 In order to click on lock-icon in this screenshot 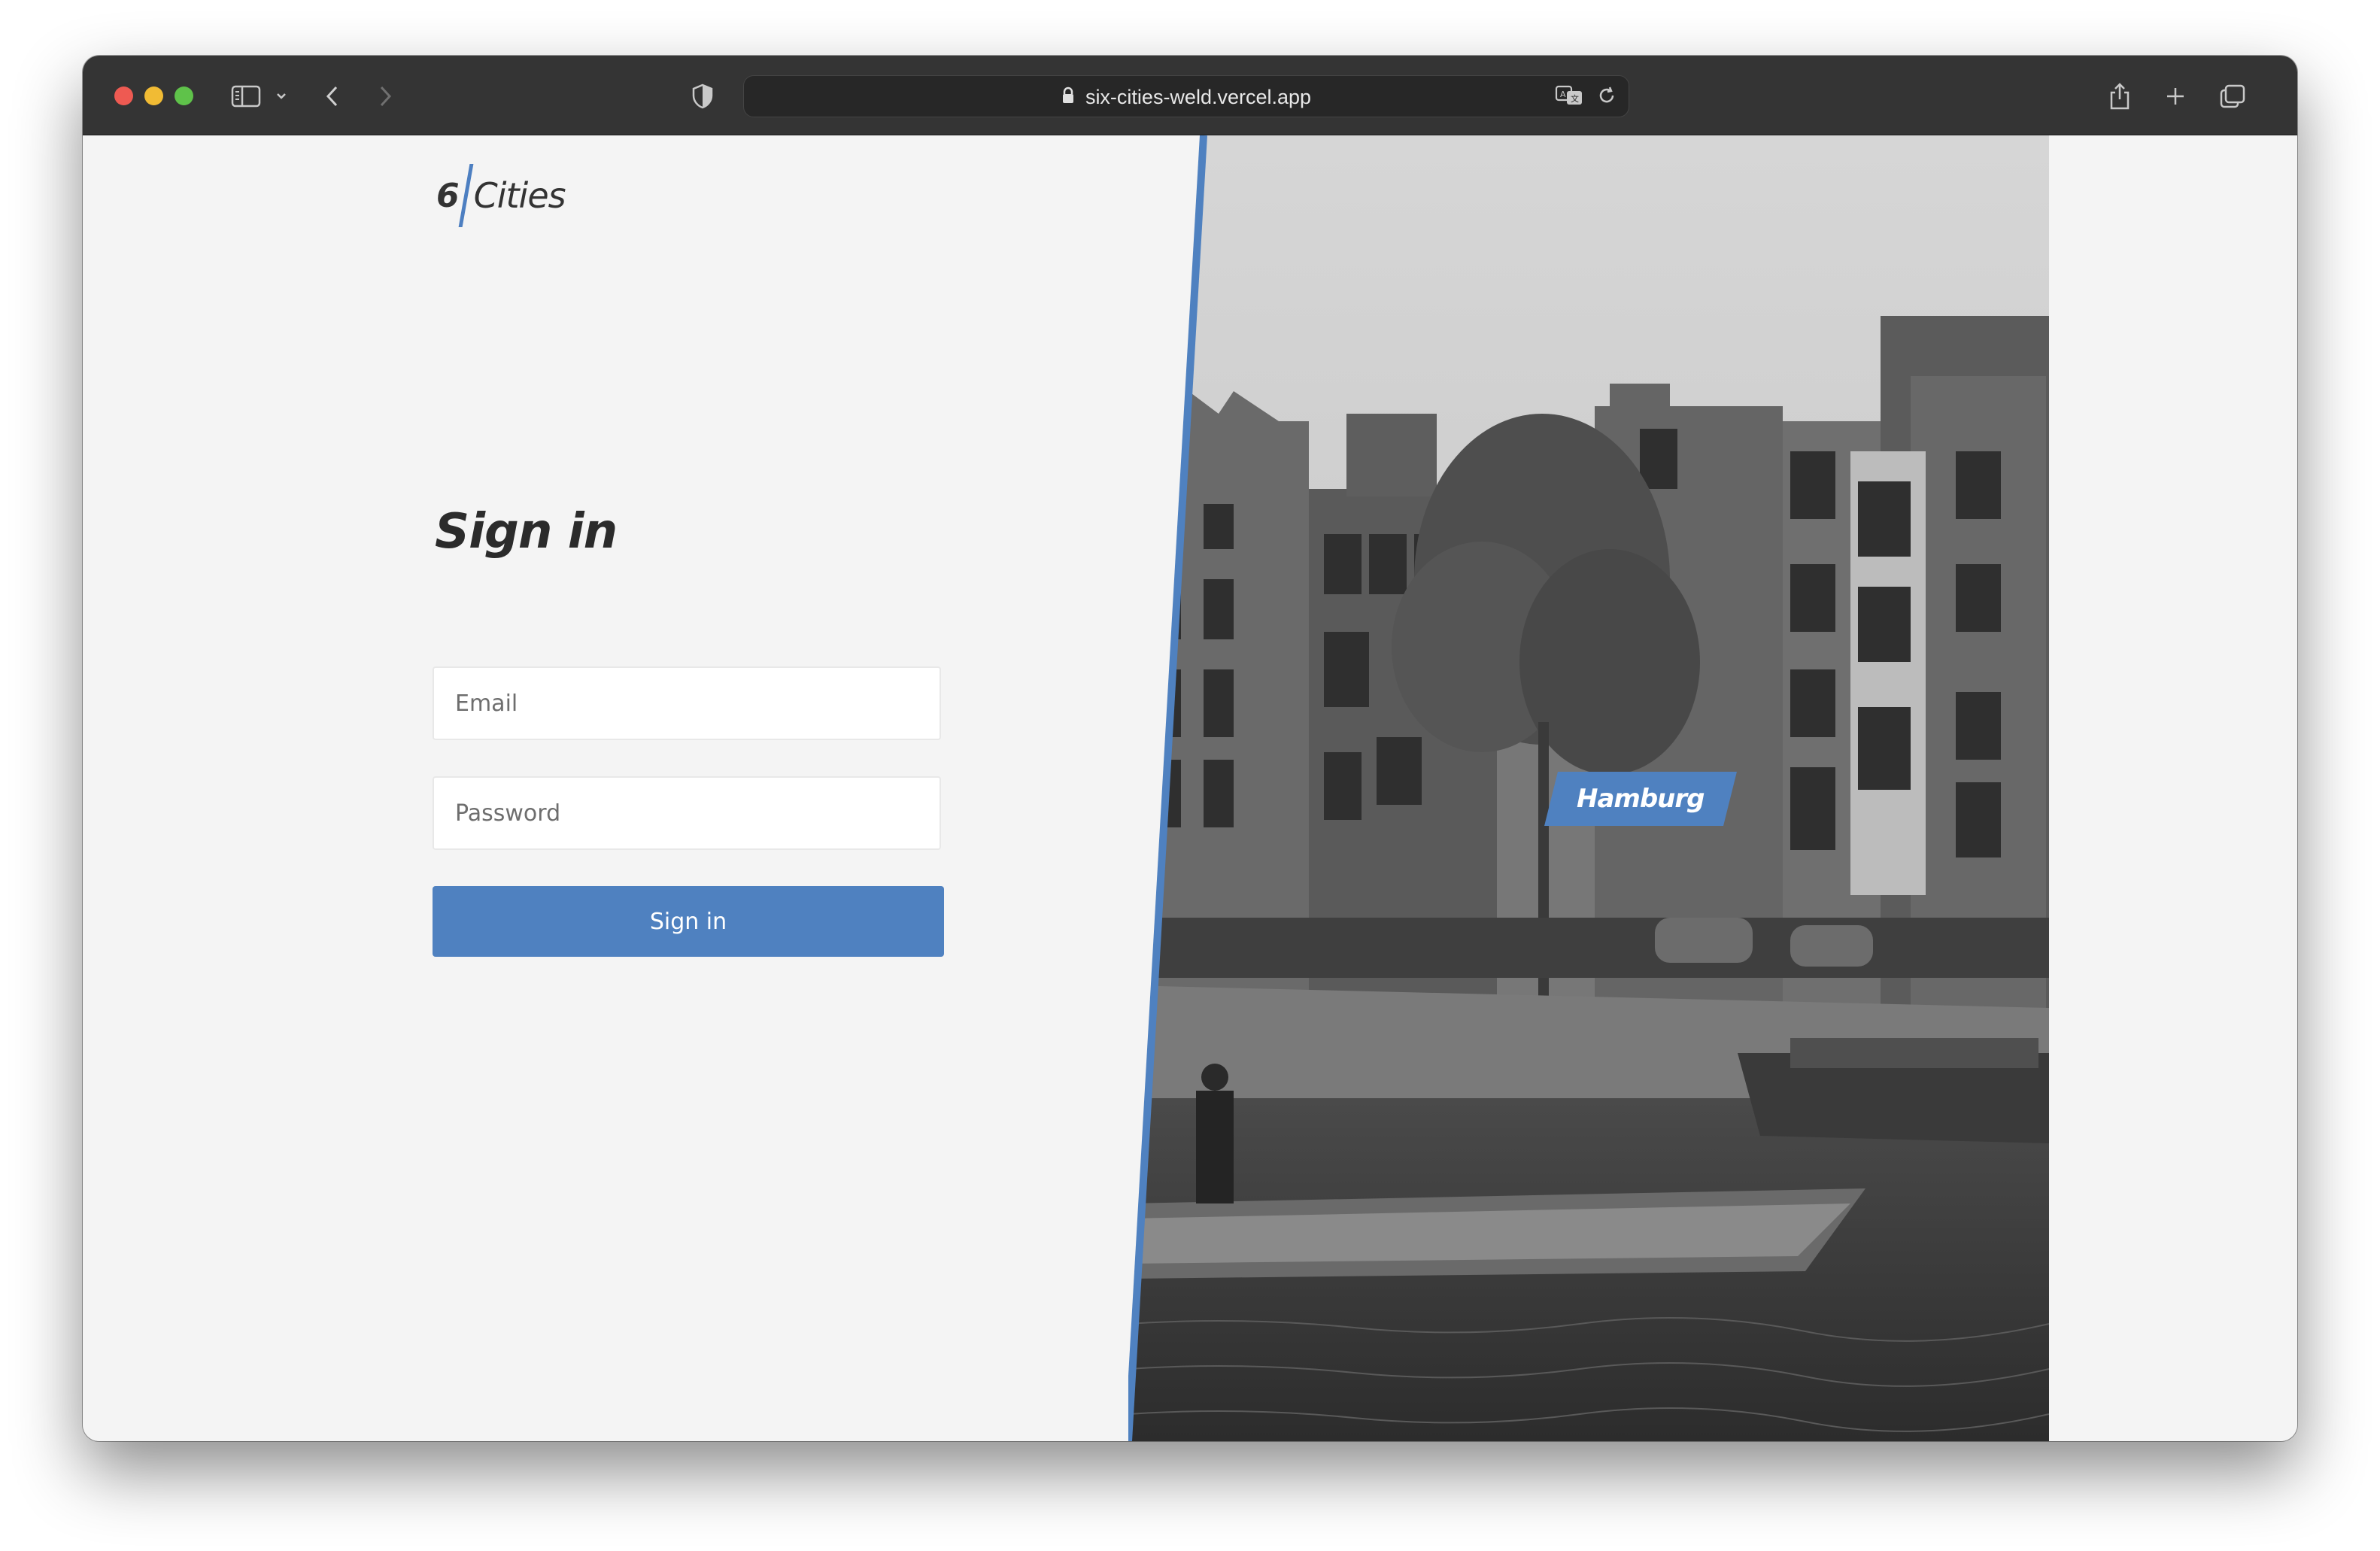, I will do `click(1068, 98)`.